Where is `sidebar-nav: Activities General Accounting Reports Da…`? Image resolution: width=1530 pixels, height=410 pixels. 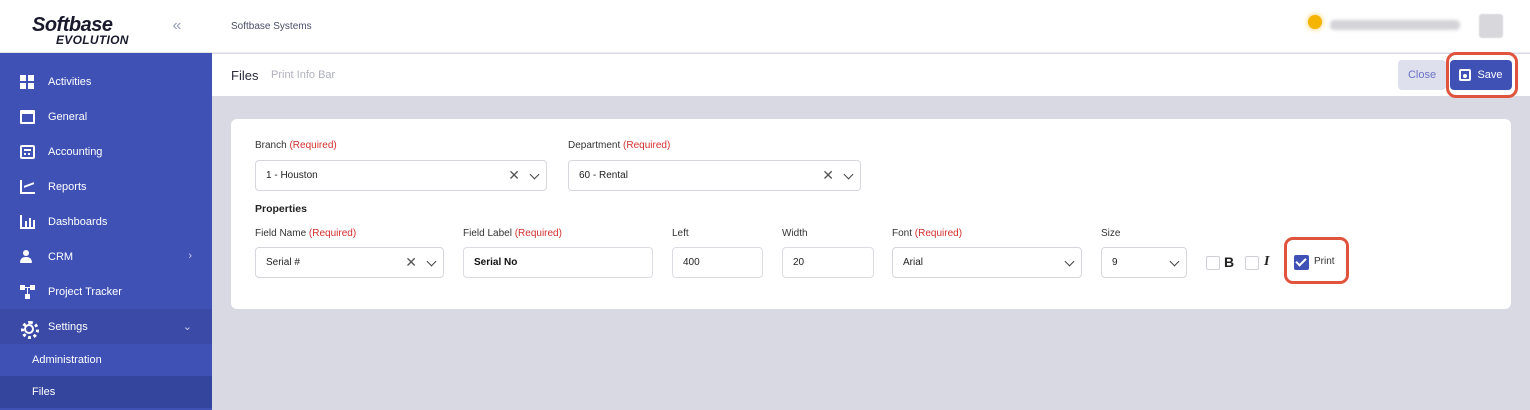
sidebar-nav: Activities General Accounting Reports Da… is located at coordinates (106, 230).